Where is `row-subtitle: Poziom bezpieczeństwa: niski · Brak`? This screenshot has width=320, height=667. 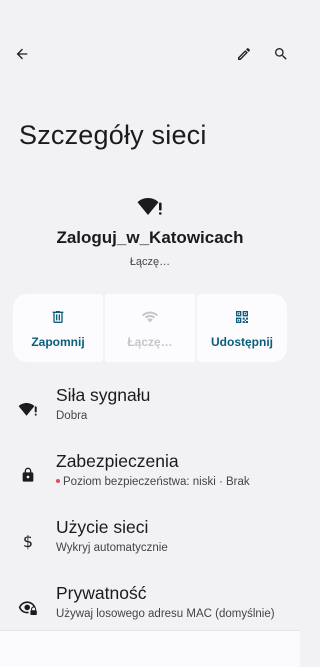
row-subtitle: Poziom bezpieczeństwa: niski · Brak is located at coordinates (166, 482).